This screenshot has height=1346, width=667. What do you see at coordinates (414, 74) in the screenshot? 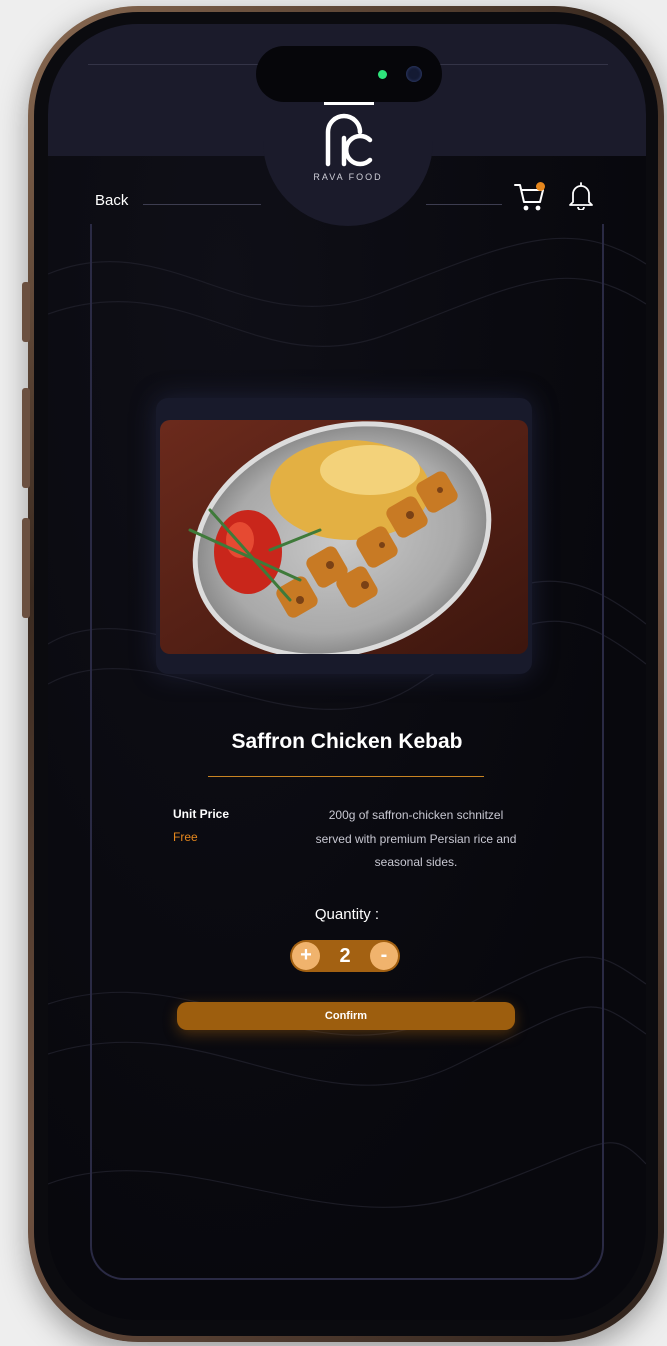
I see `camera-lens-icon` at bounding box center [414, 74].